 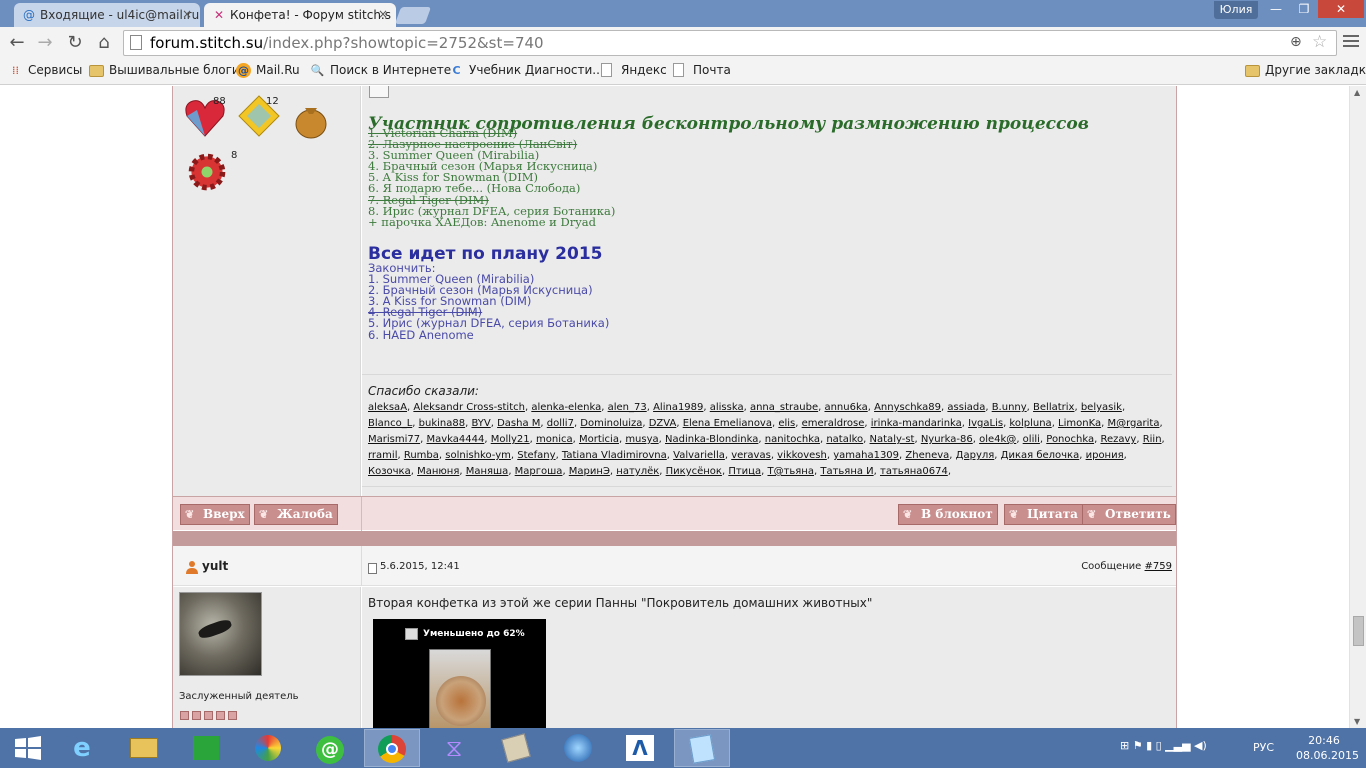 I want to click on minimize-icon: —, so click(x=1276, y=9).